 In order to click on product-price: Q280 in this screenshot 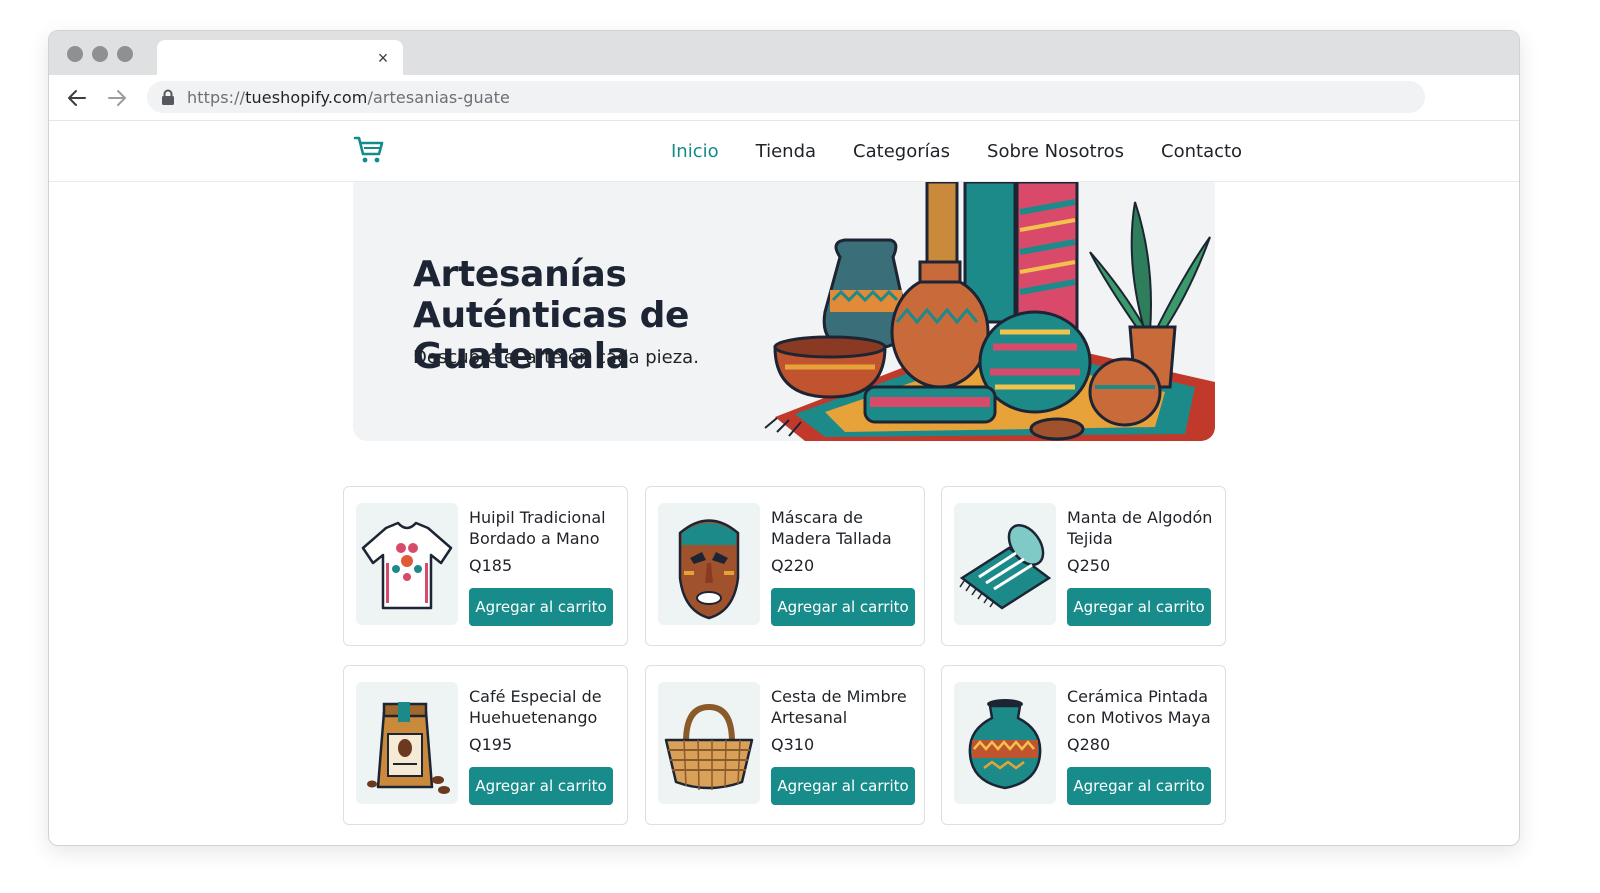, I will do `click(1089, 744)`.